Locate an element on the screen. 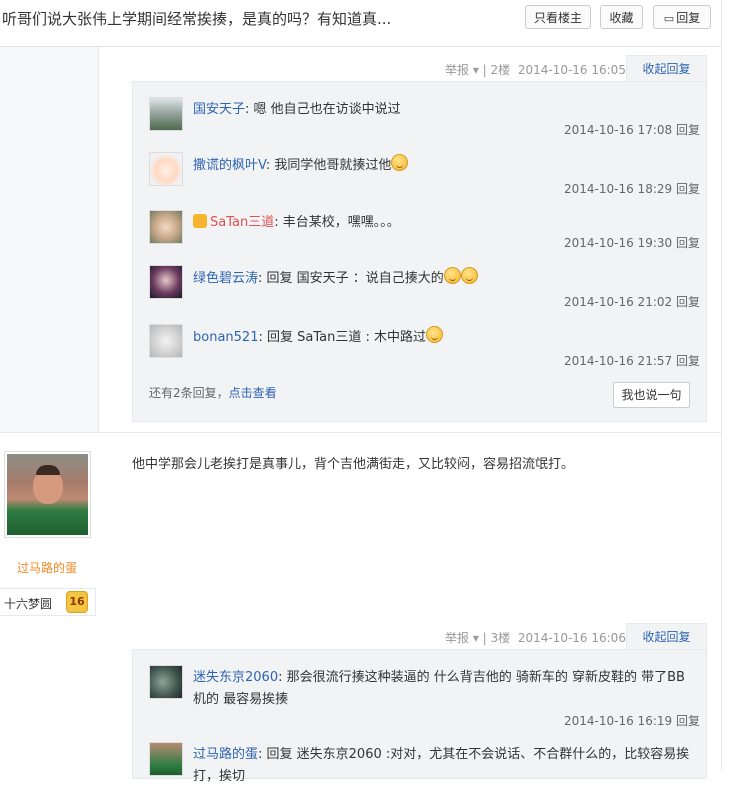 Image resolution: width=730 pixels, height=788 pixels. comment-text: 丰台某校，嘿嘿。。。 is located at coordinates (341, 222).